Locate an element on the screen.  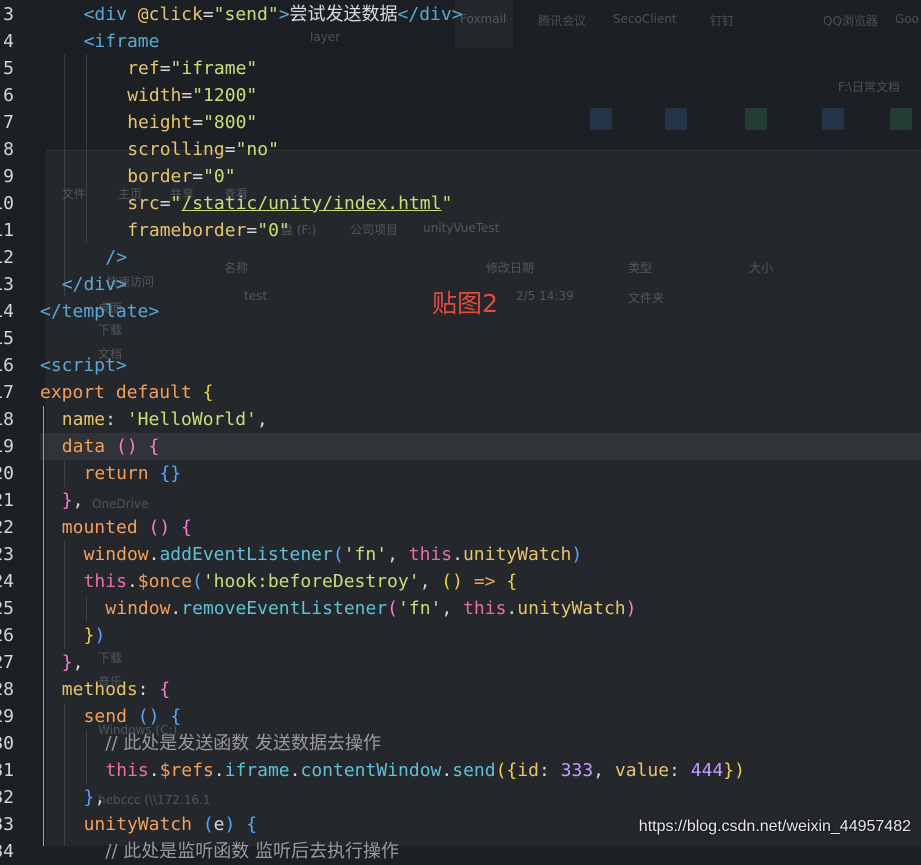
code-token: return is located at coordinates (121, 473).